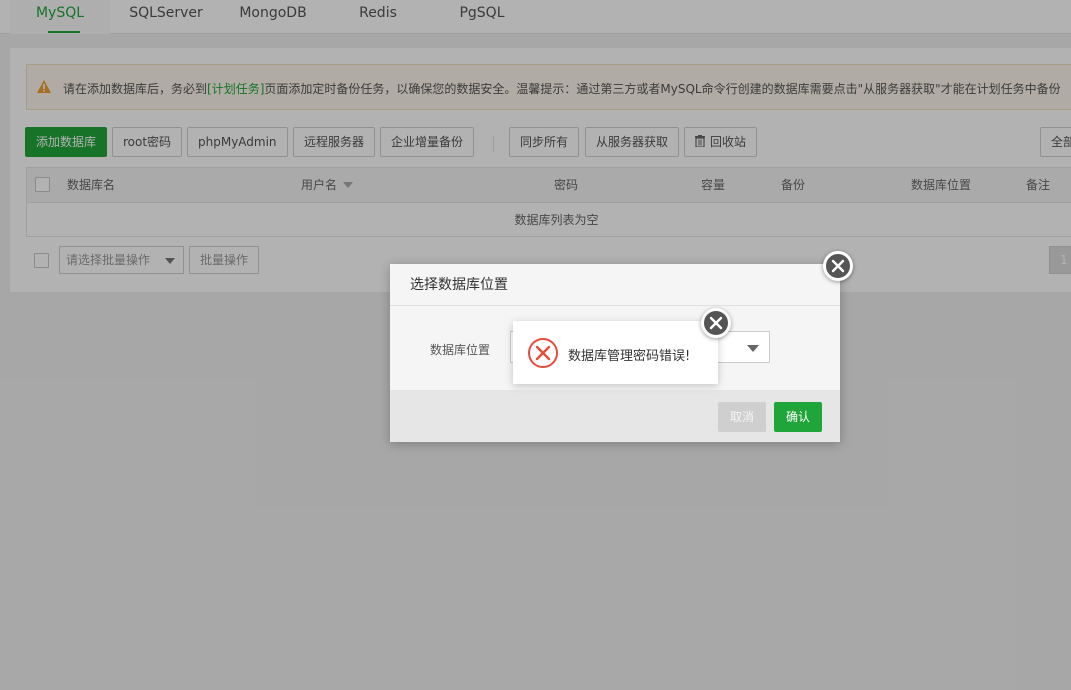  I want to click on dialog-footer: 取消 确认, so click(615, 416).